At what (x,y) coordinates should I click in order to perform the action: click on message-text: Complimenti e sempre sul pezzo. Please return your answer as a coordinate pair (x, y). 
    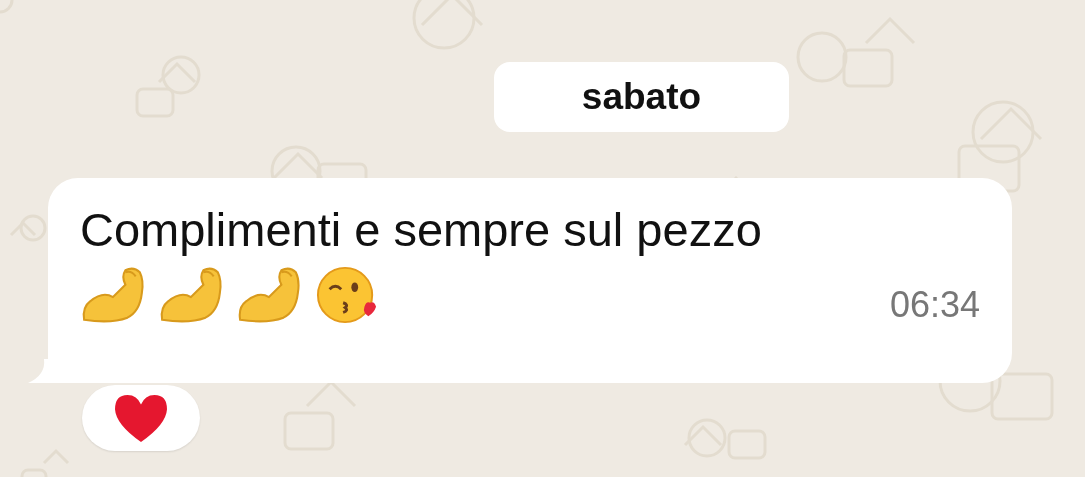
    Looking at the image, I should click on (421, 230).